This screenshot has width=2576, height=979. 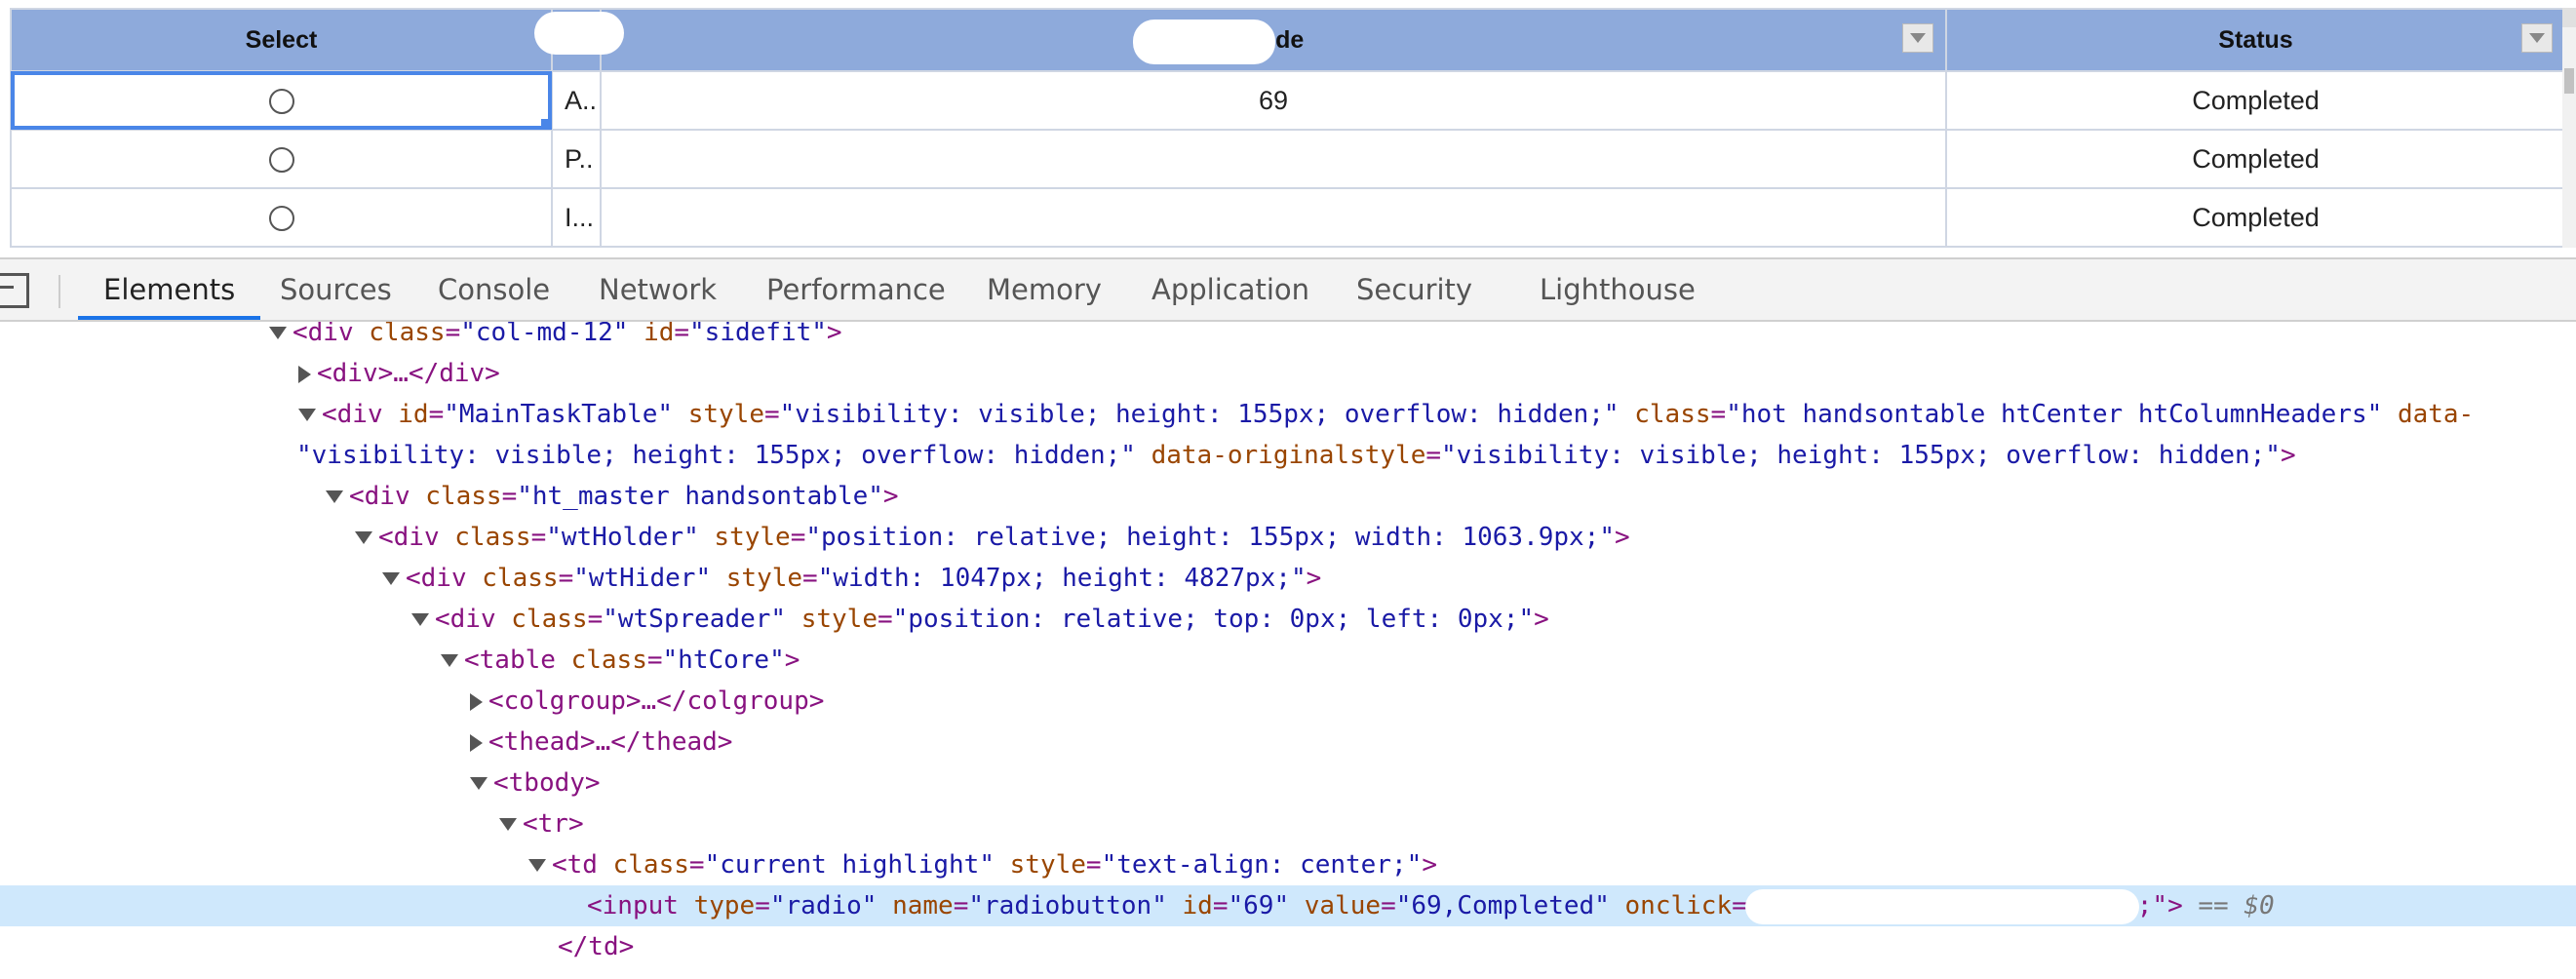 I want to click on dock-side-icon, so click(x=14, y=290).